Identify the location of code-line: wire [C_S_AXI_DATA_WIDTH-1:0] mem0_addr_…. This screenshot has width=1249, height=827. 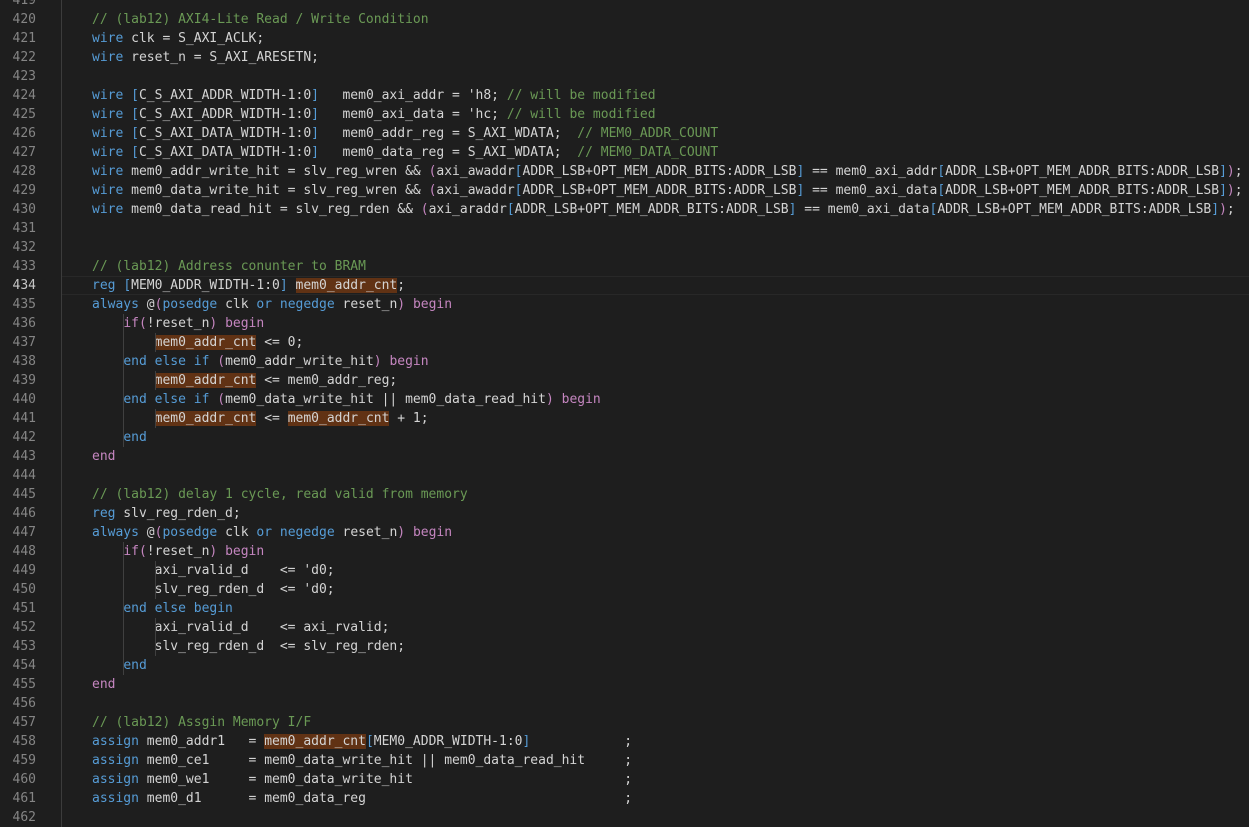
(655, 133).